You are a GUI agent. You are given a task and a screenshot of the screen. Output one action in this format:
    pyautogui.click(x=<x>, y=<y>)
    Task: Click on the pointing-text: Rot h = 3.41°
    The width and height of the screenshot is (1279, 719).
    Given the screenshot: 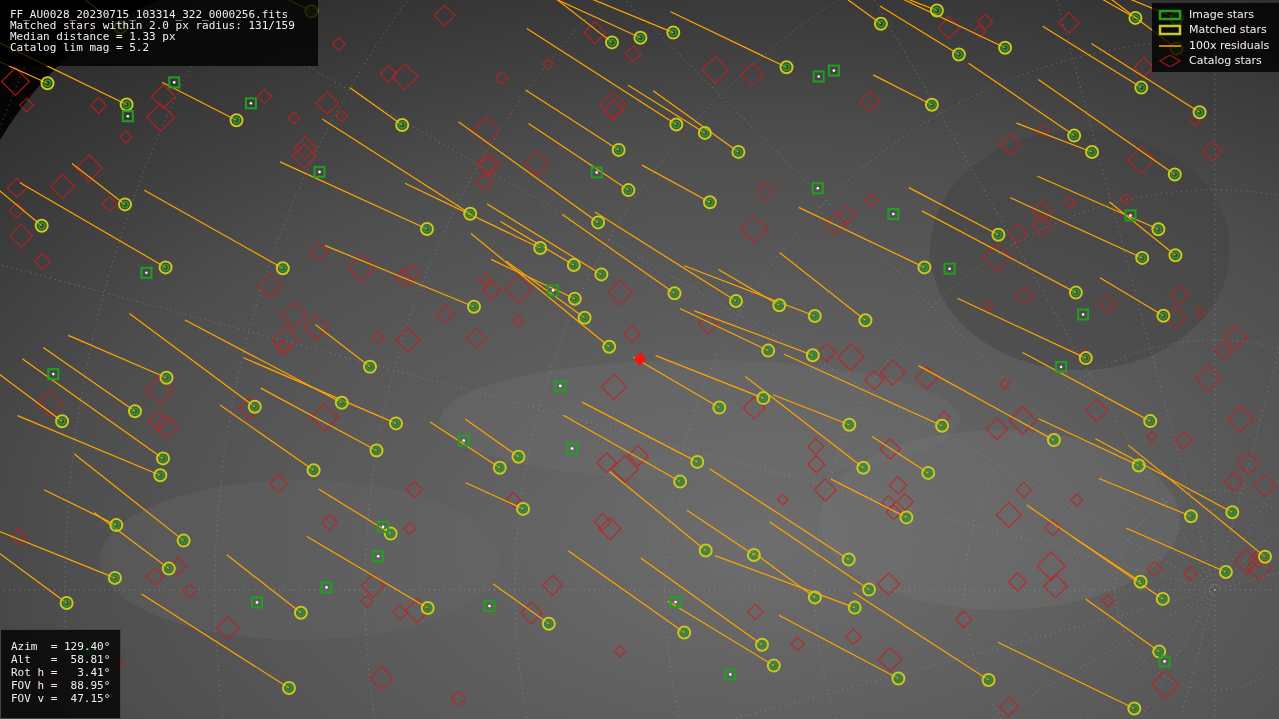 What is the action you would take?
    pyautogui.click(x=61, y=672)
    